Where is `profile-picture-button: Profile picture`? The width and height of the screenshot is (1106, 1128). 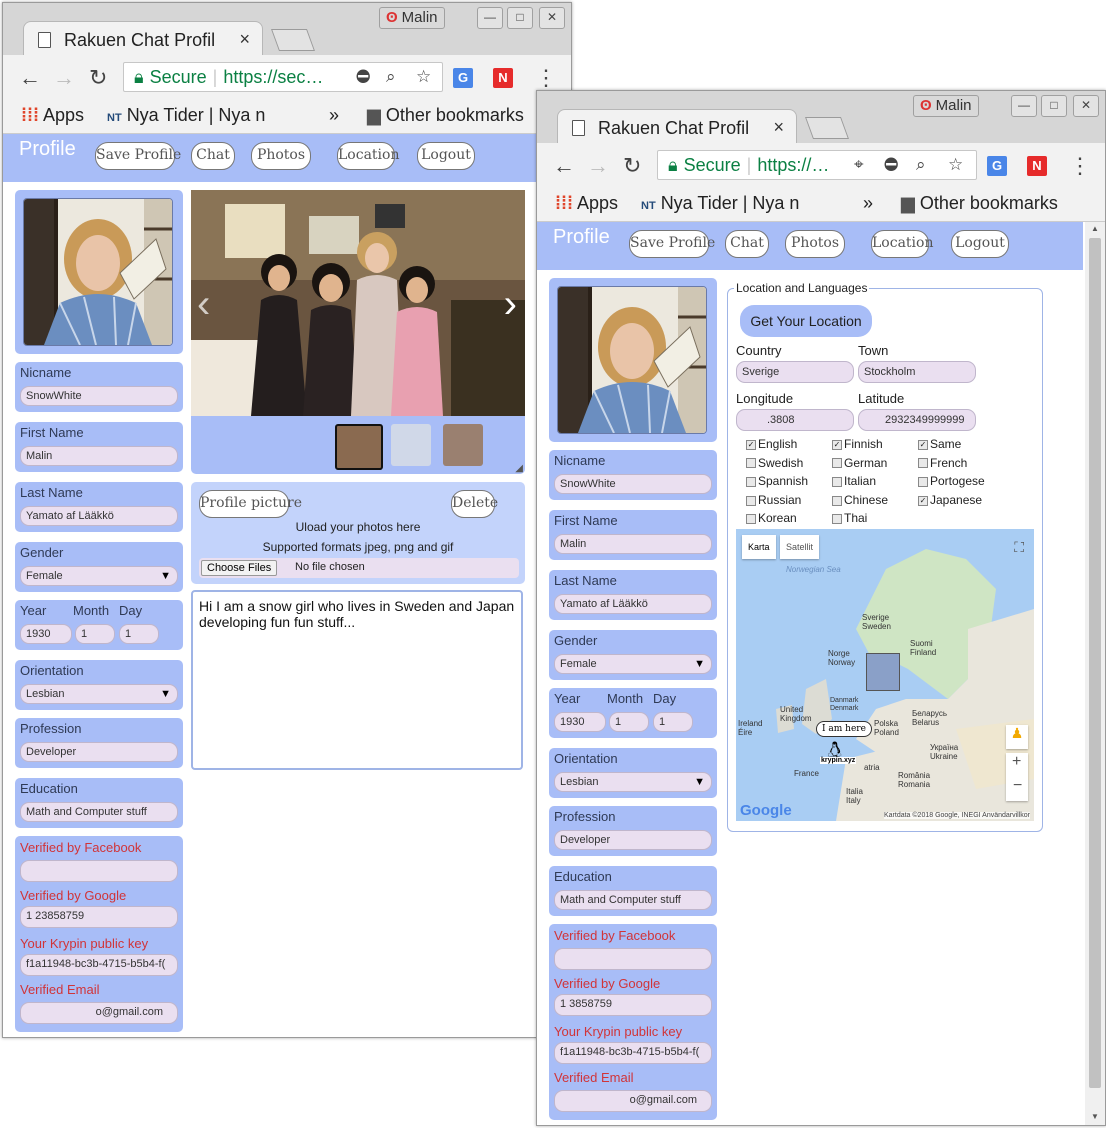 profile-picture-button: Profile picture is located at coordinates (250, 504).